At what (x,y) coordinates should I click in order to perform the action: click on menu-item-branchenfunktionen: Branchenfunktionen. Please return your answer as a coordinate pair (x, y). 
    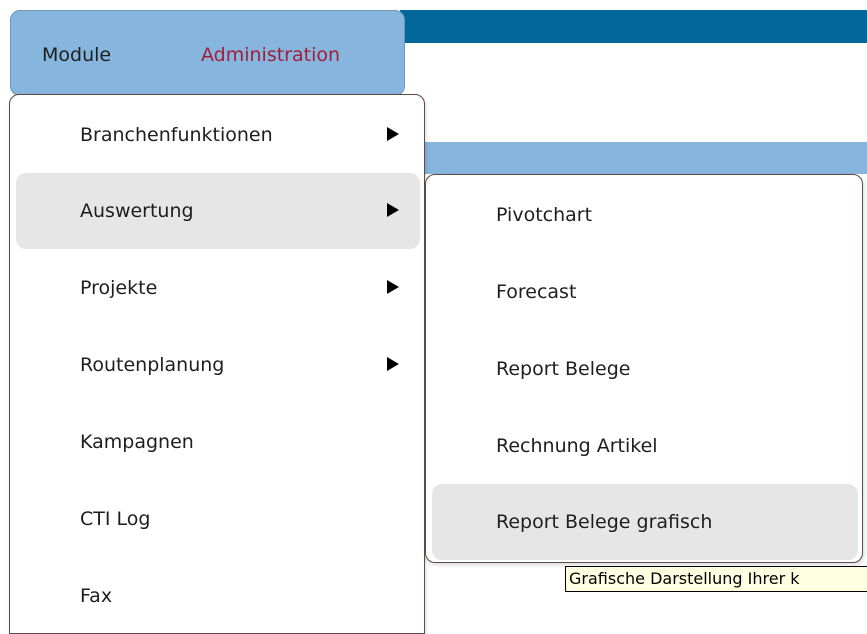
    Looking at the image, I should click on (218, 135).